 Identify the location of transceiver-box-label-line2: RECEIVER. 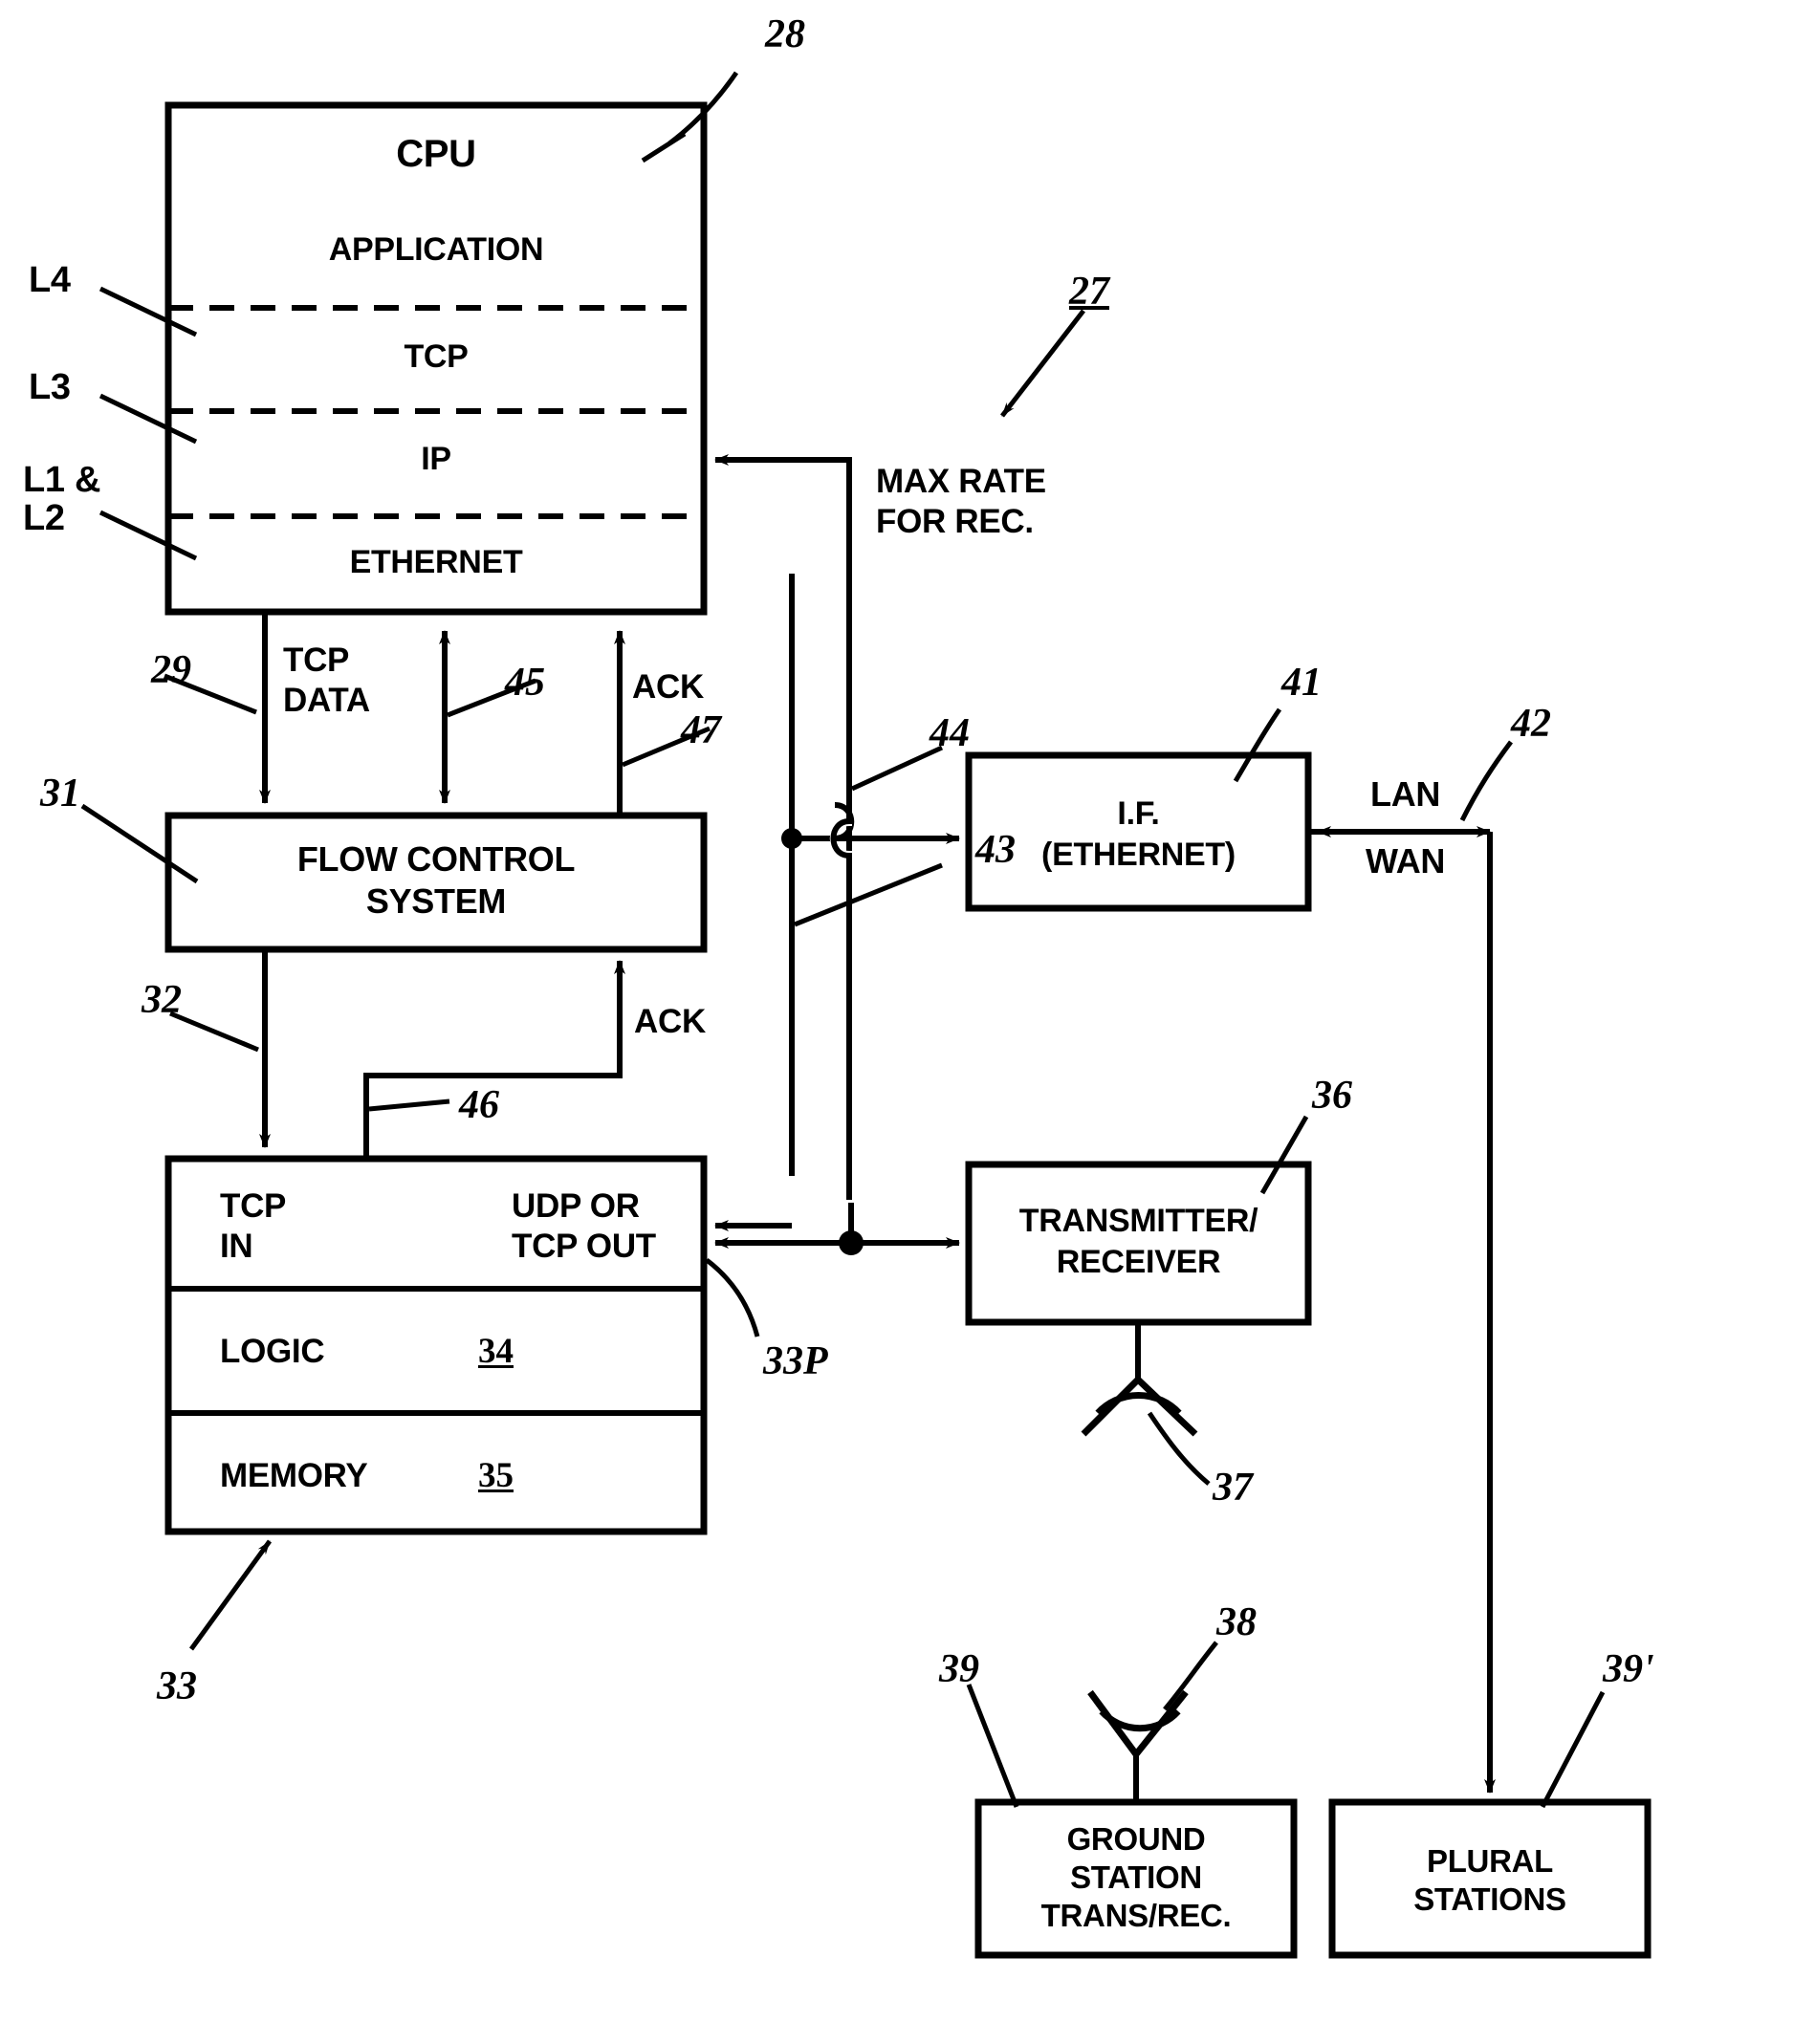
(1138, 1262).